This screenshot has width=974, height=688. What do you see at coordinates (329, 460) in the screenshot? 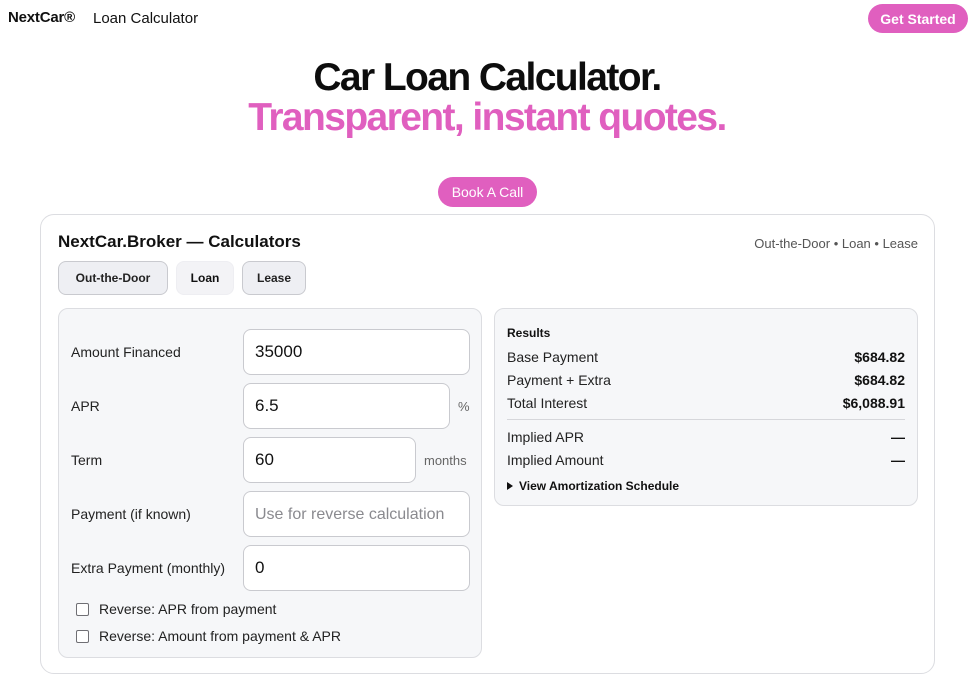
I see `term-input` at bounding box center [329, 460].